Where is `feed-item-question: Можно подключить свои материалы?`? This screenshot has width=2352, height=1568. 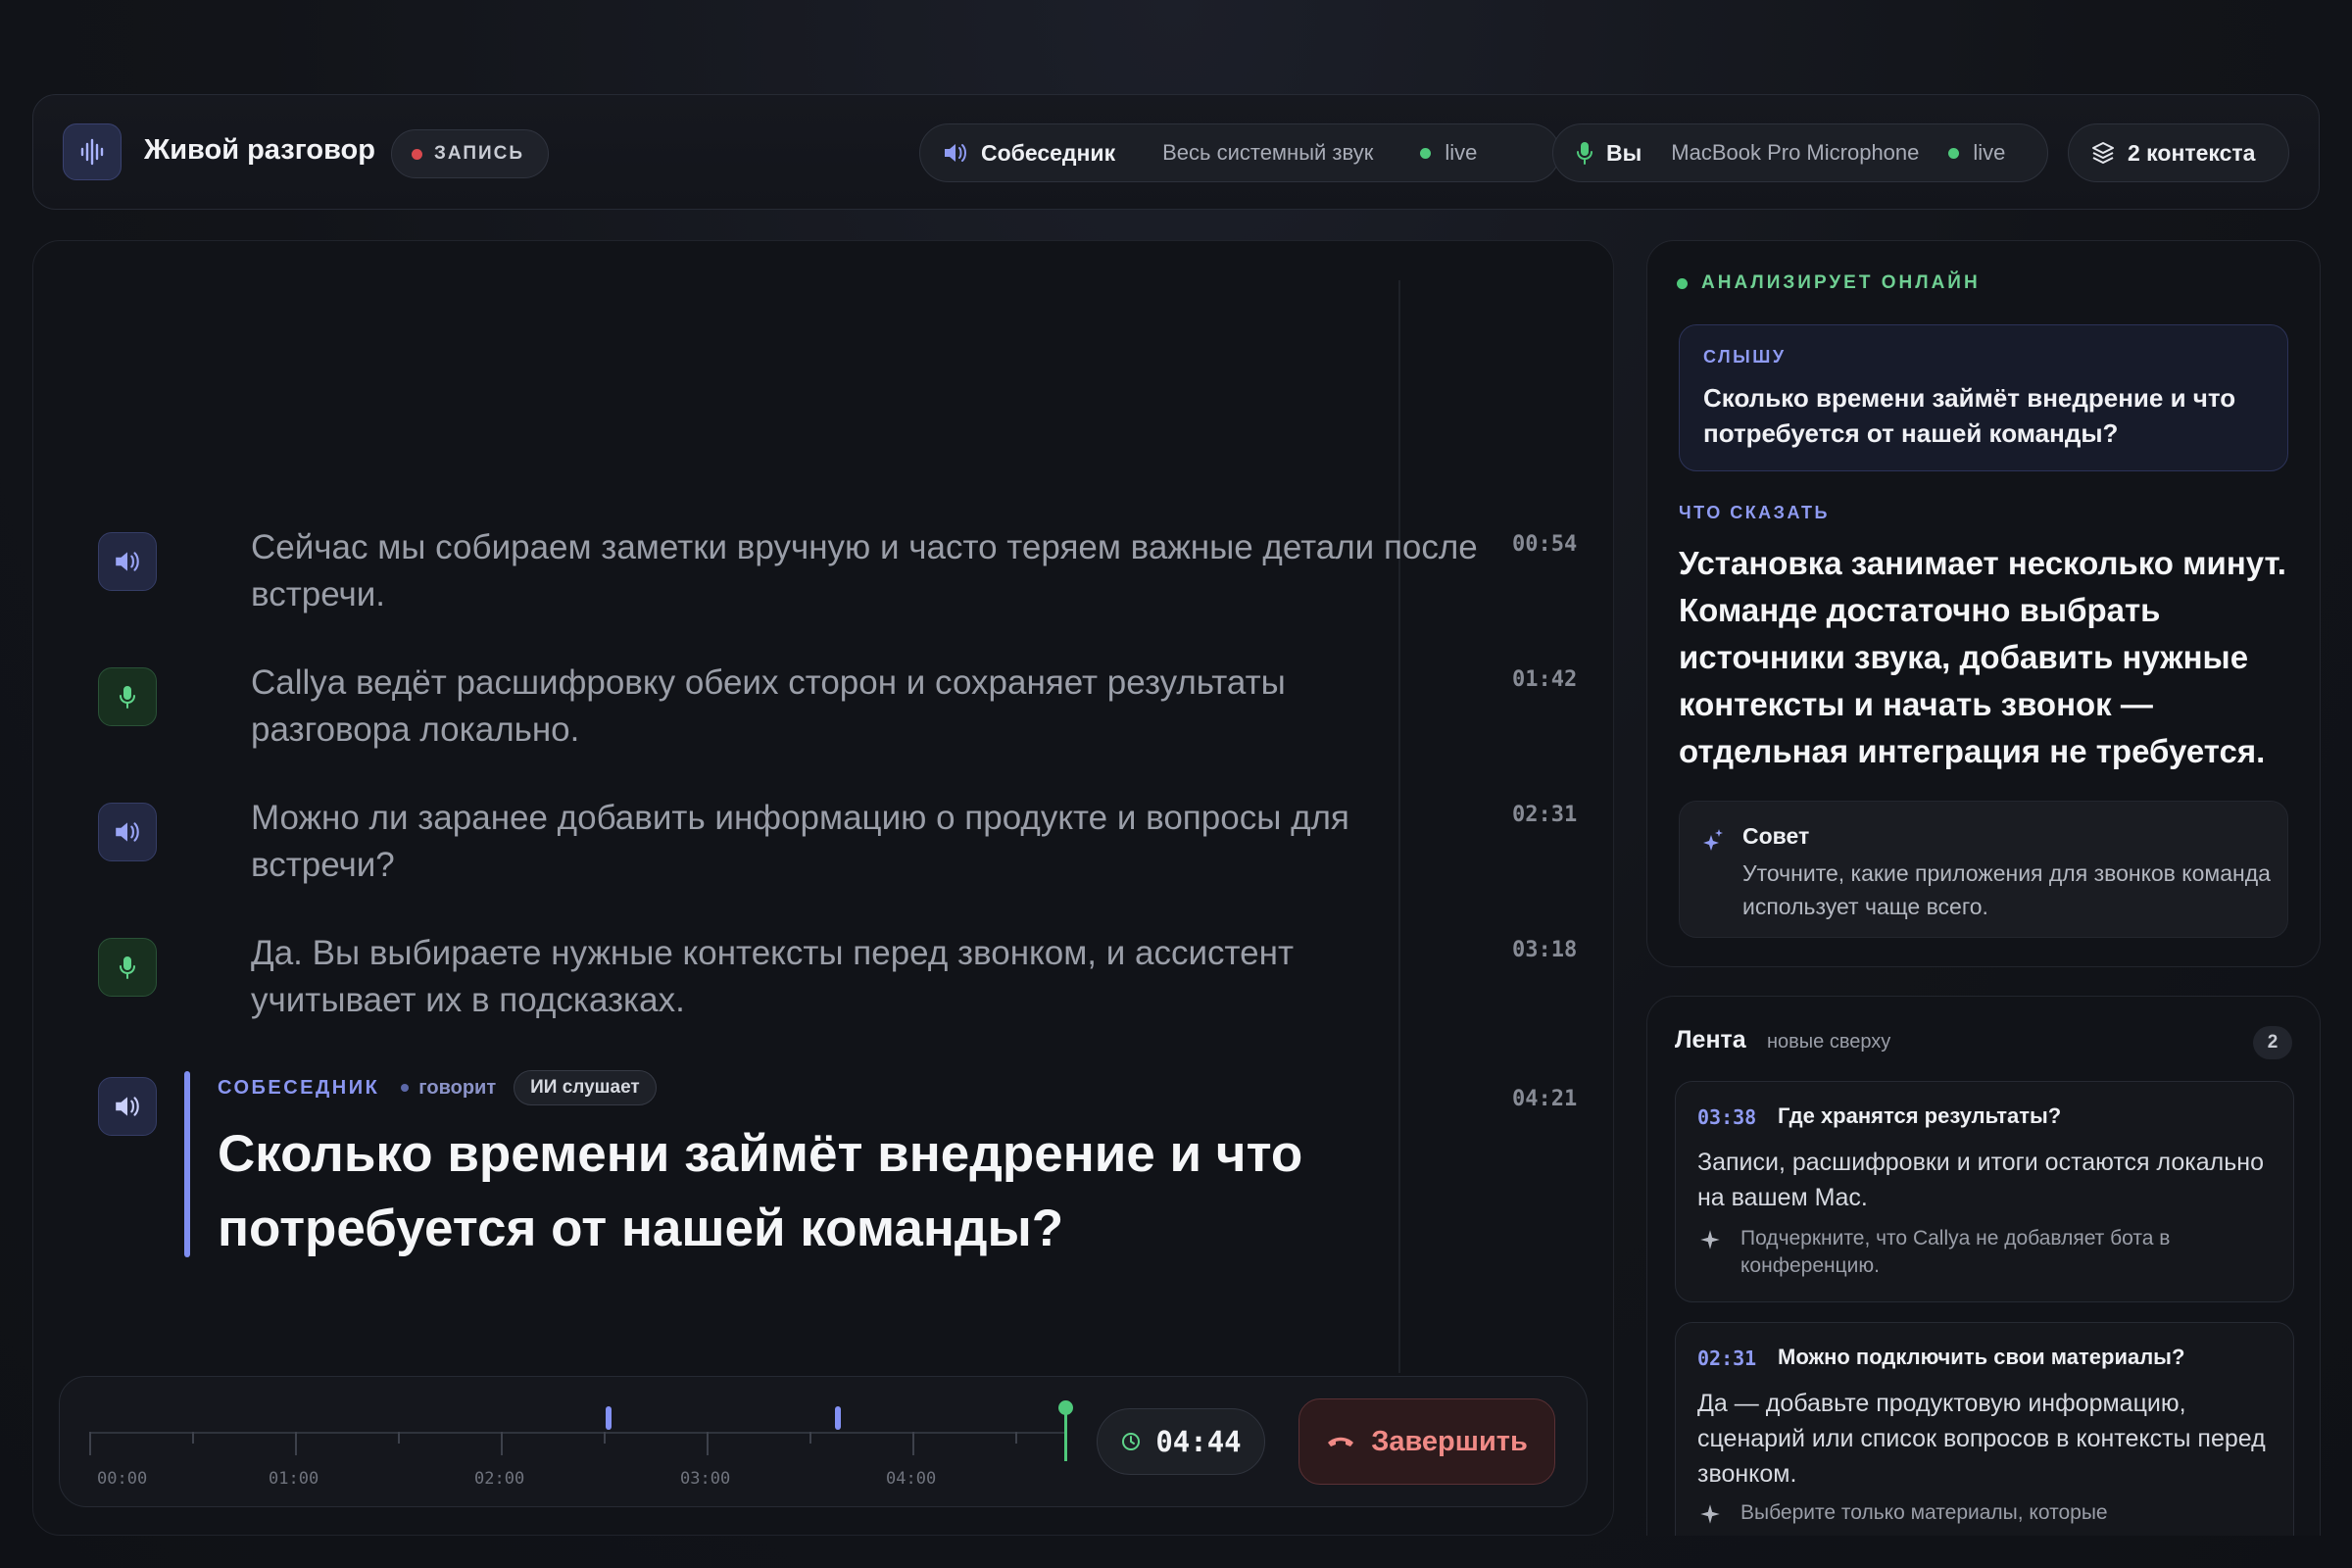 feed-item-question: Можно подключить свои материалы? is located at coordinates (1981, 1357).